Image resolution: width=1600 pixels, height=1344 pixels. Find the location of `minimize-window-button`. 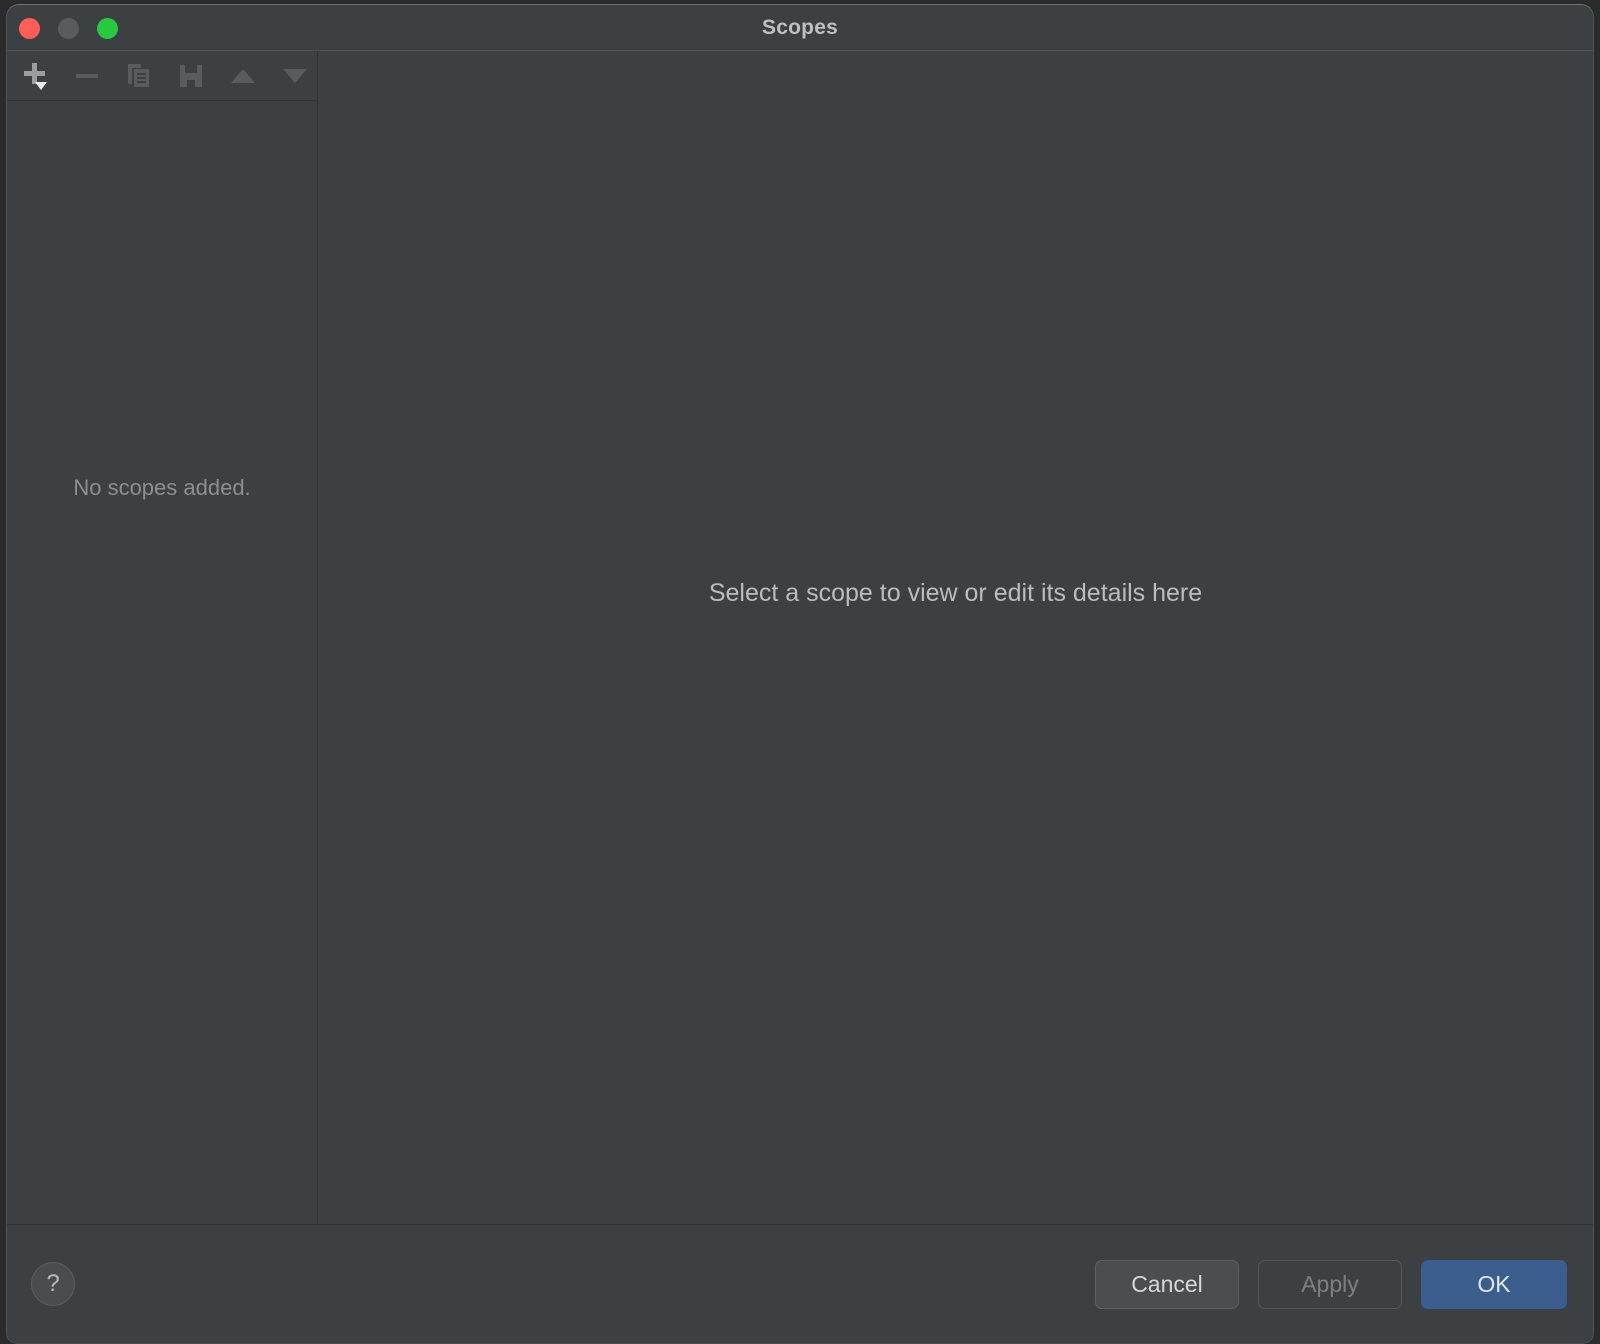

minimize-window-button is located at coordinates (68, 28).